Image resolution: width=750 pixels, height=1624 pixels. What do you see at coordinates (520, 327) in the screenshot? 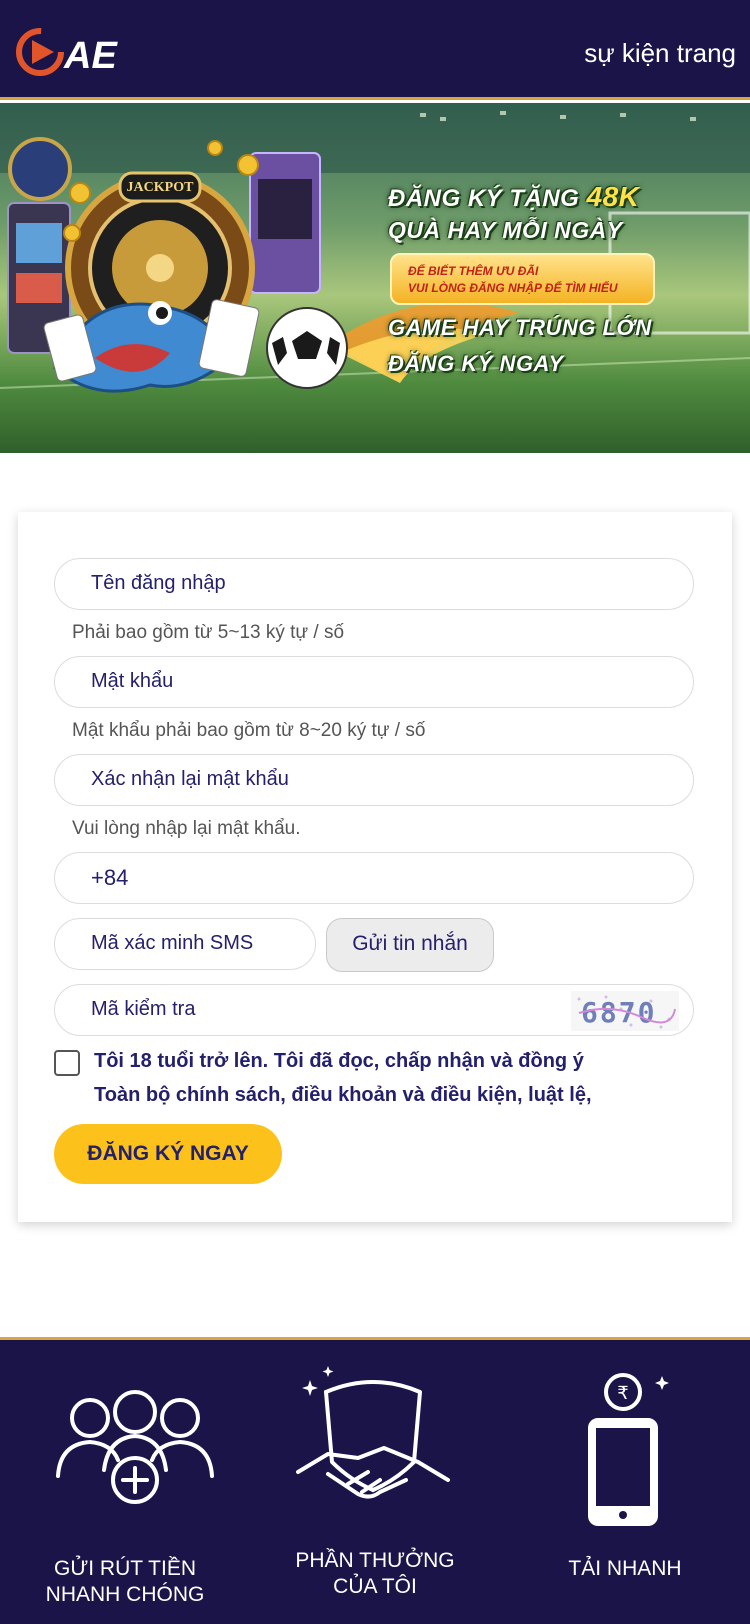
I see `banner-headline-3: GAME HAY TRÚNG LỚN` at bounding box center [520, 327].